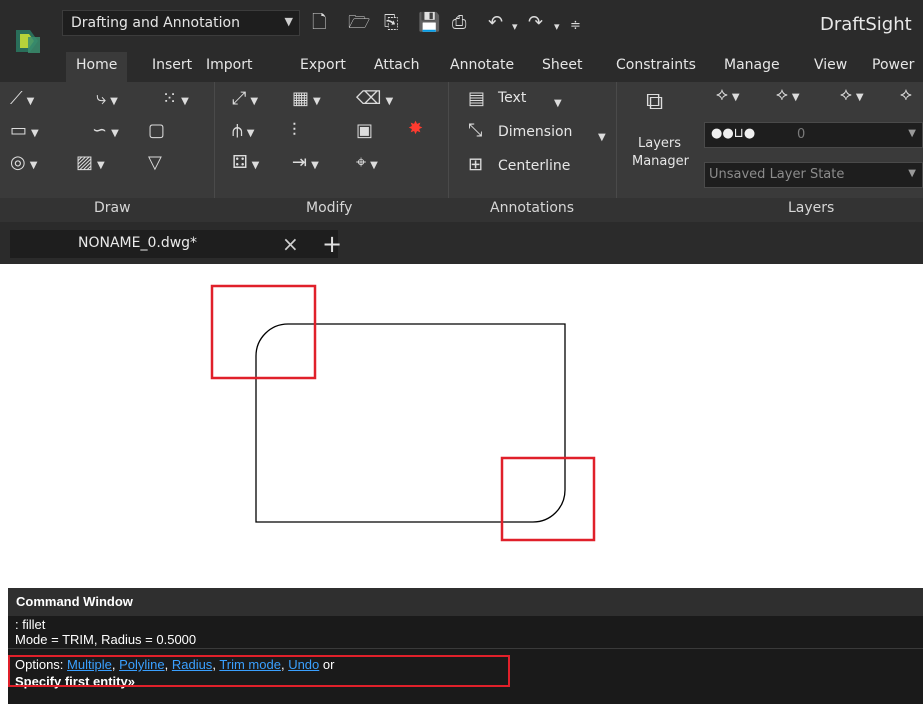 This screenshot has width=923, height=704. What do you see at coordinates (323, 65) in the screenshot?
I see `tab-export: Export` at bounding box center [323, 65].